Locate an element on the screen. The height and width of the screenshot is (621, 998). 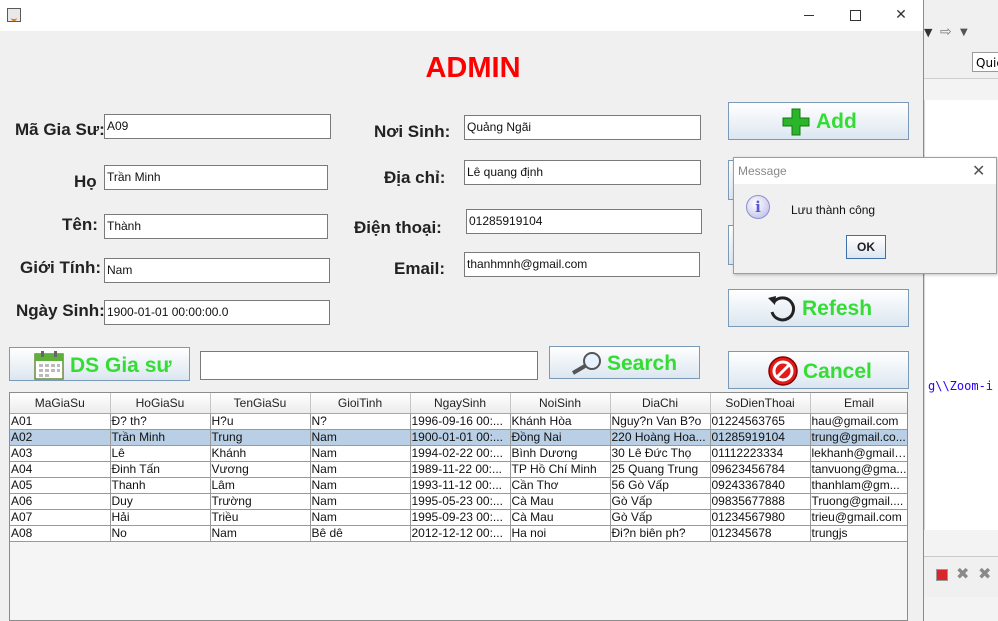
minimize-button is located at coordinates (809, 15).